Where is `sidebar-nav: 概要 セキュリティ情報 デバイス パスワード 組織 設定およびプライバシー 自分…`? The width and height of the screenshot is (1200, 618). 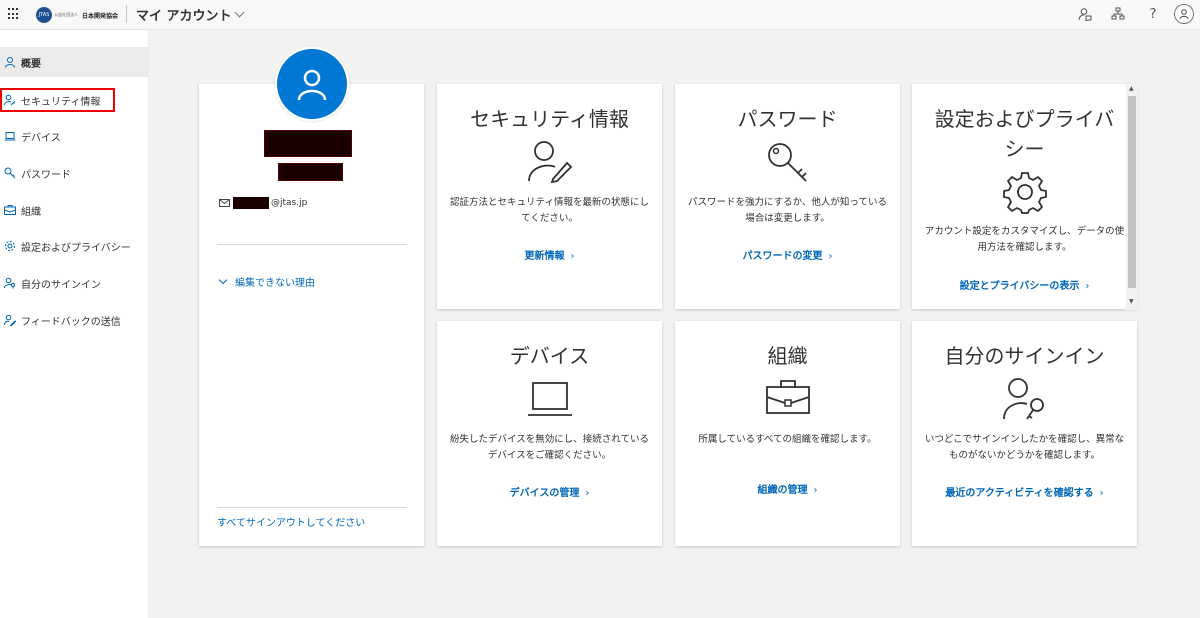
sidebar-nav: 概要 セキュリティ情報 デバイス パスワード 組織 設定およびプライバシー 自分… is located at coordinates (74, 324).